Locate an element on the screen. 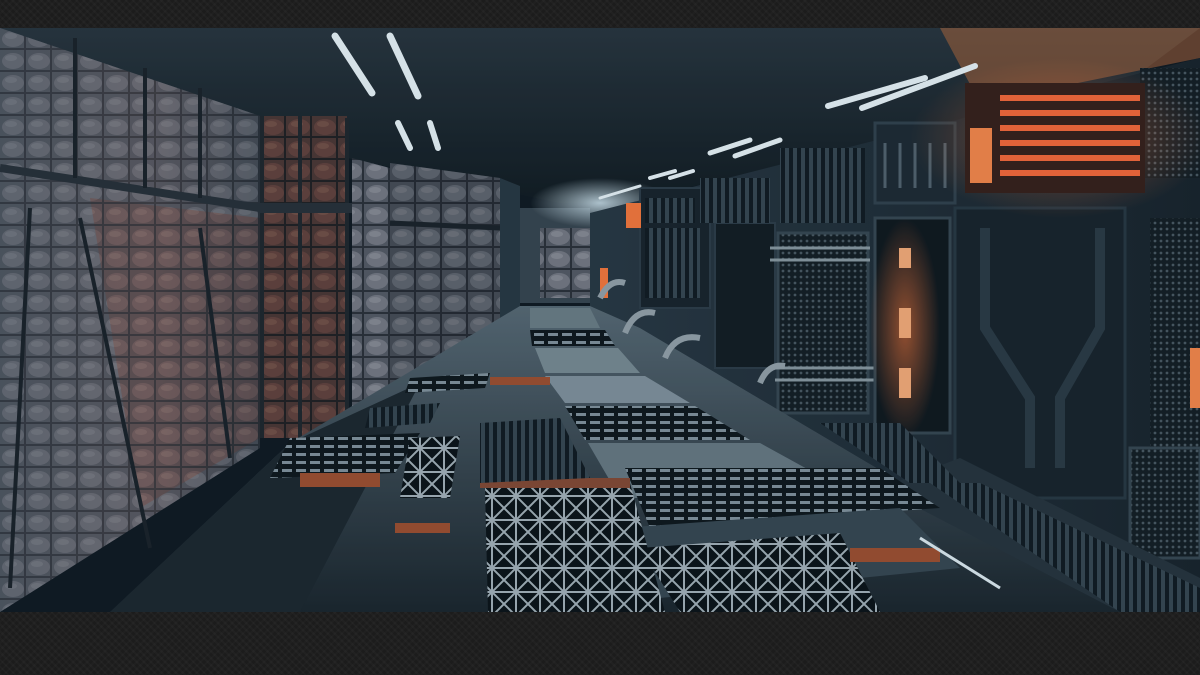  letterbox-top is located at coordinates (600, 14).